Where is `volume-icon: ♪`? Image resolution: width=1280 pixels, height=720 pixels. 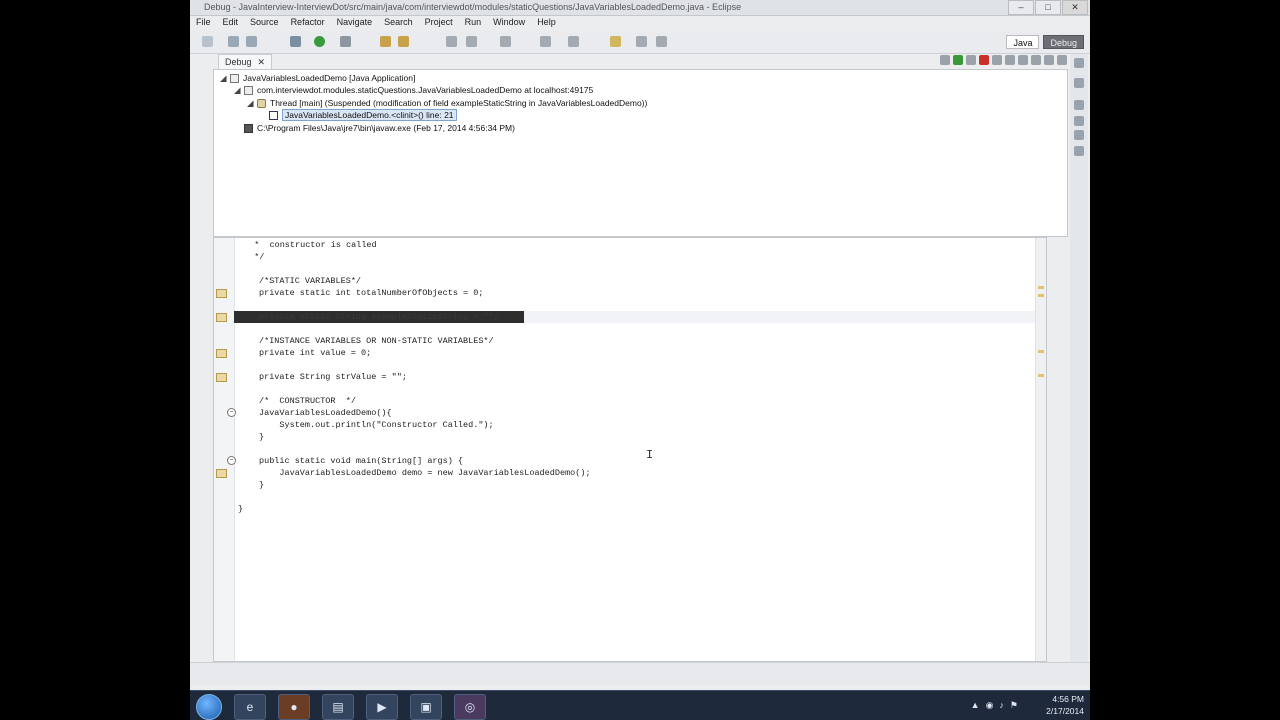 volume-icon: ♪ is located at coordinates (1001, 705).